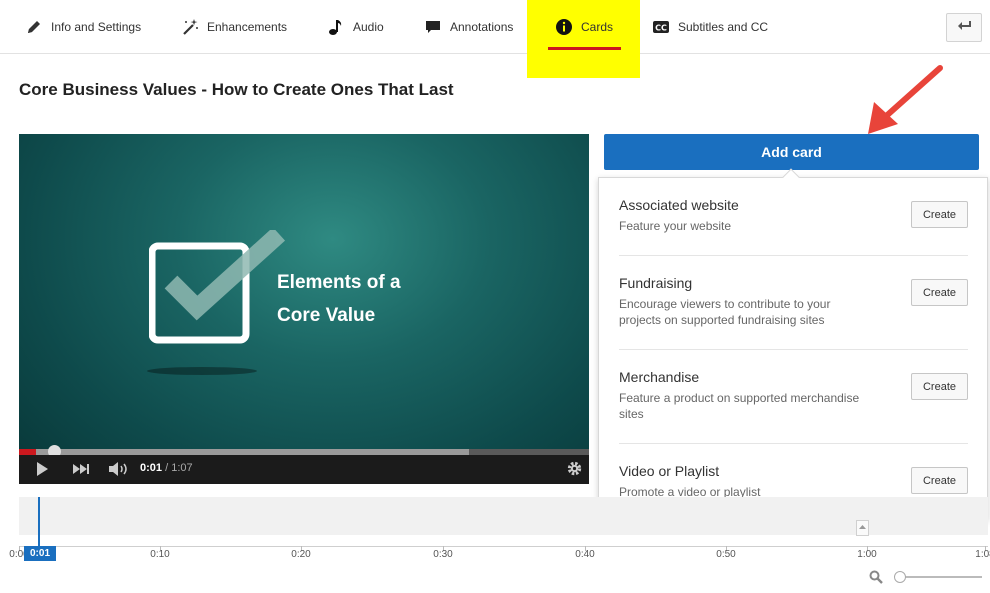 The image size is (990, 593). What do you see at coordinates (119, 471) in the screenshot?
I see `volume-icon` at bounding box center [119, 471].